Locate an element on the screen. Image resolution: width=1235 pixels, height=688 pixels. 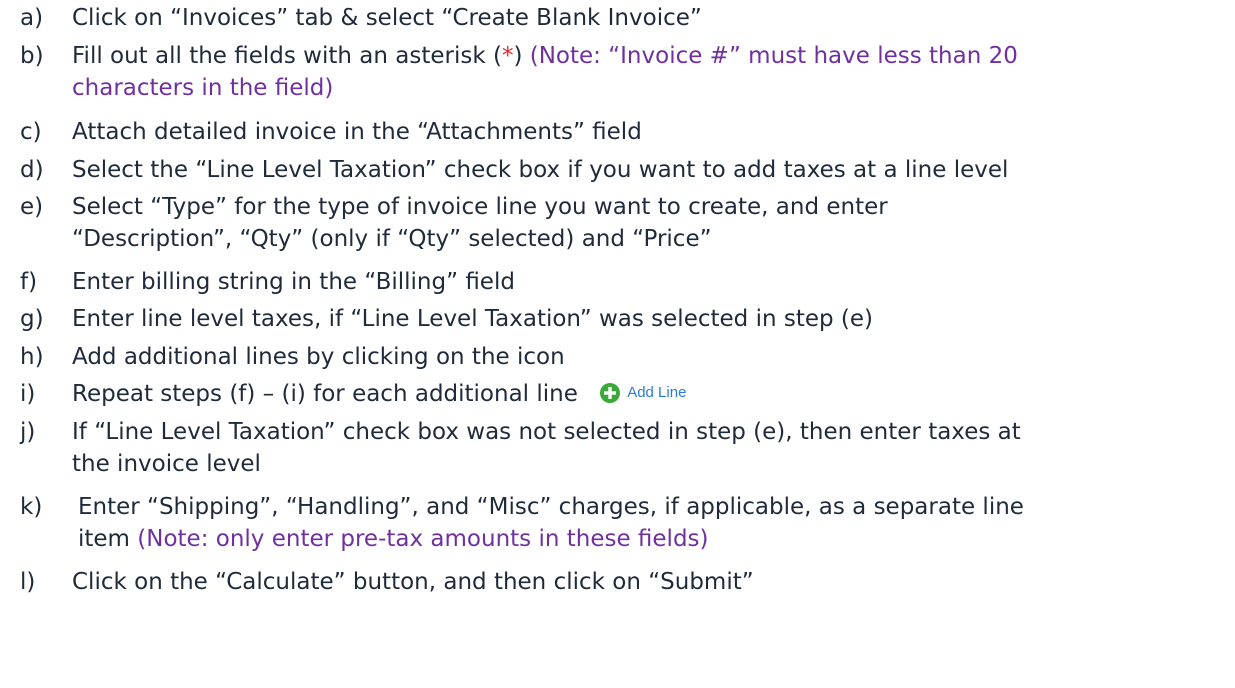
required-asterisk: * is located at coordinates (507, 56).